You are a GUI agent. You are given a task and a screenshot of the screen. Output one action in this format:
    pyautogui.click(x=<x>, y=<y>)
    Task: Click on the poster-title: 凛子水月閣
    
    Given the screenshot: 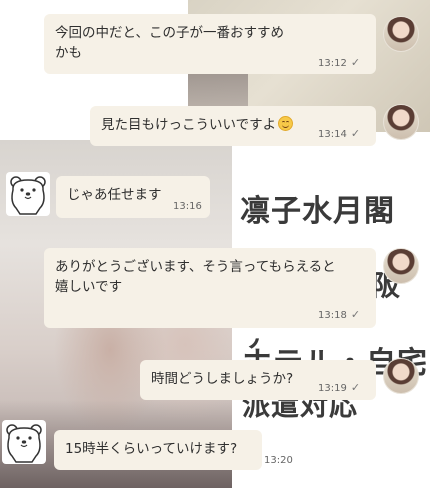 What is the action you would take?
    pyautogui.click(x=317, y=211)
    